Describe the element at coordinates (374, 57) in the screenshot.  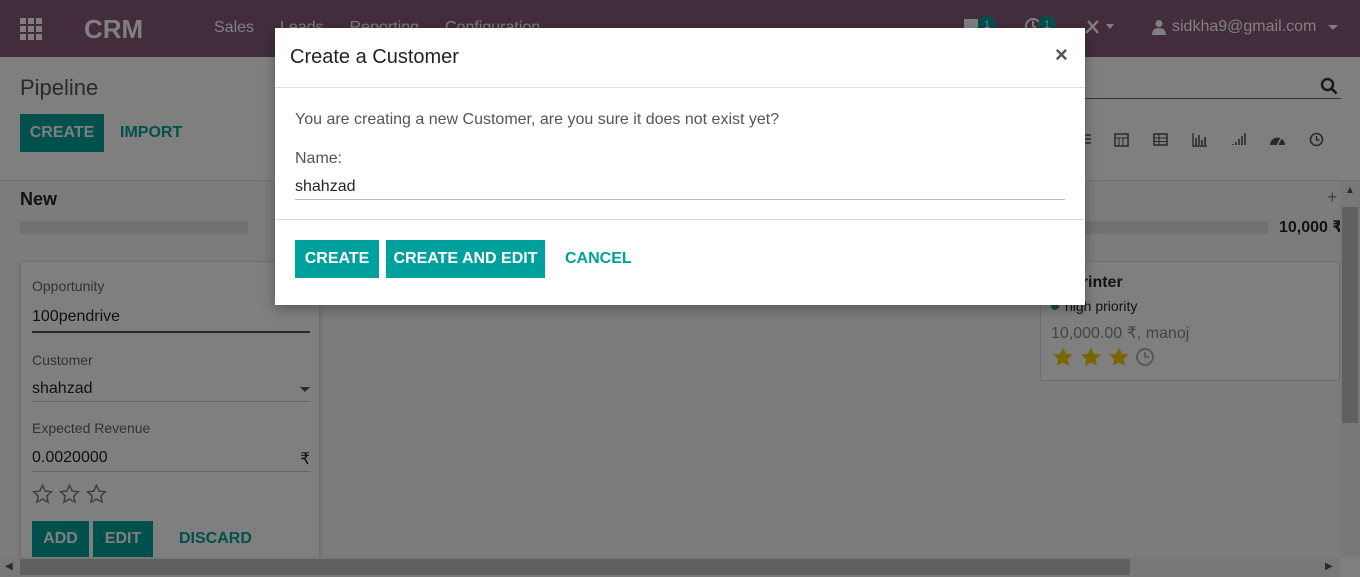
I see `dialog-title: Create a Customer` at that location.